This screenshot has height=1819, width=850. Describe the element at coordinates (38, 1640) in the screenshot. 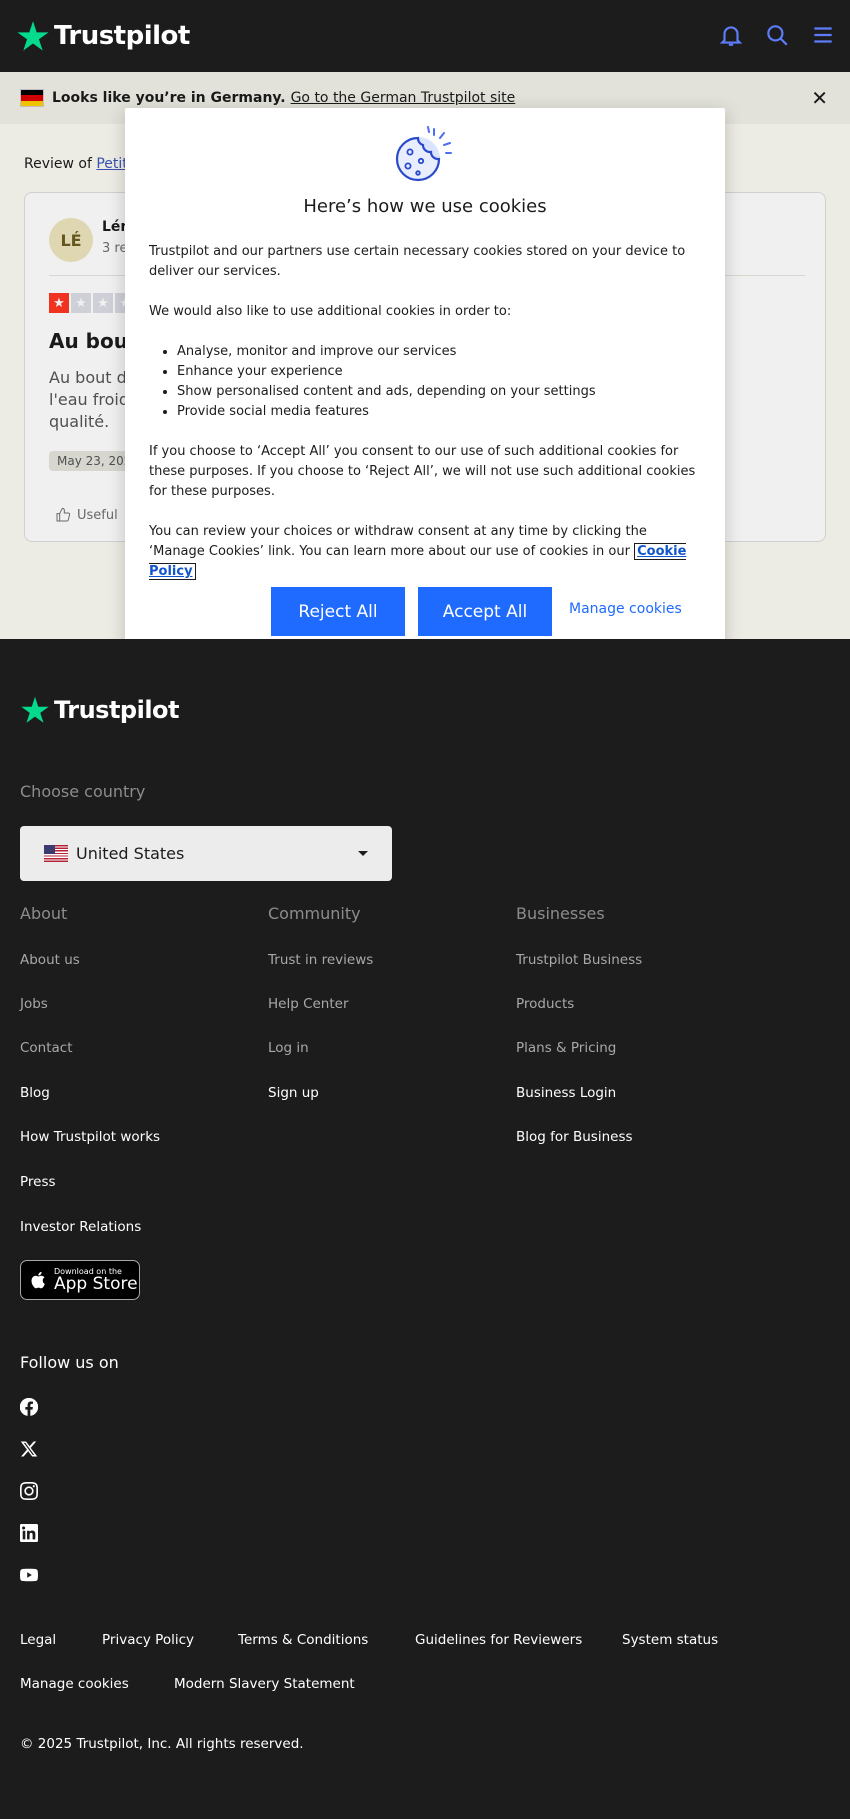

I see `legal-link: Legal` at that location.